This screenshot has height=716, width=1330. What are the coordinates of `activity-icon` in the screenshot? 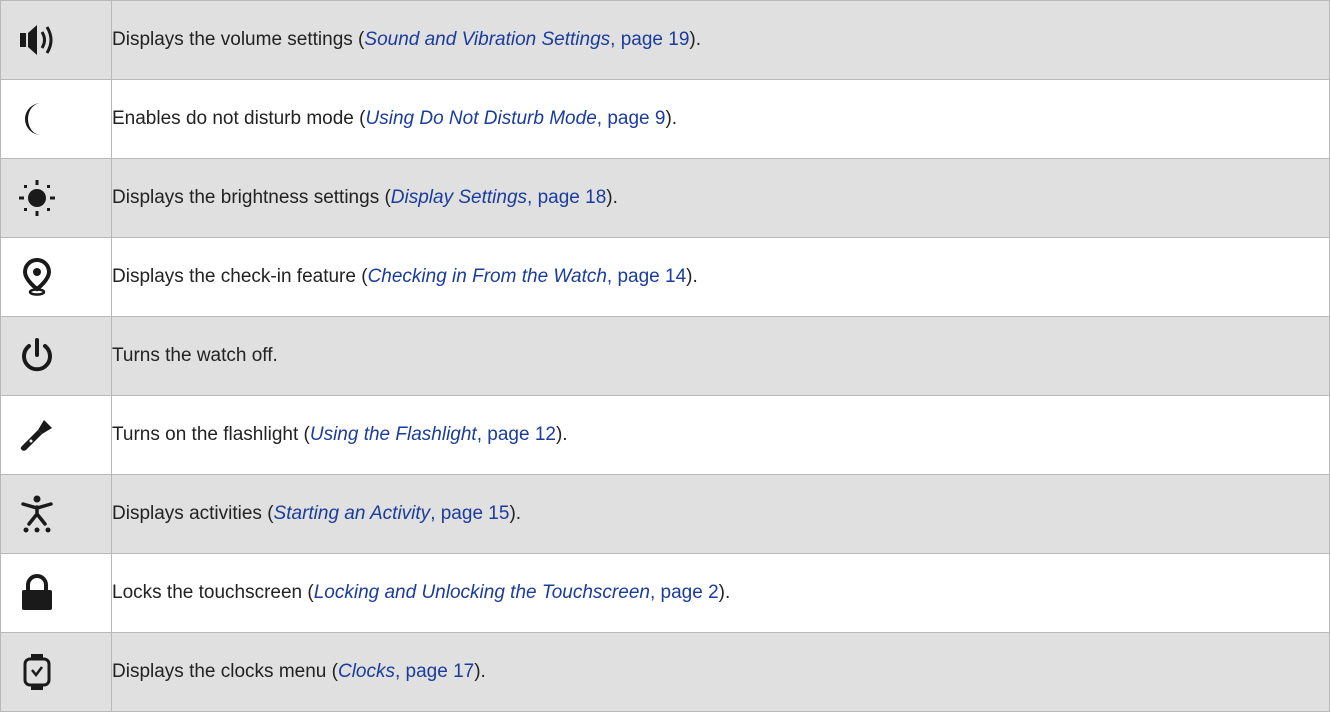 It's located at (37, 514).